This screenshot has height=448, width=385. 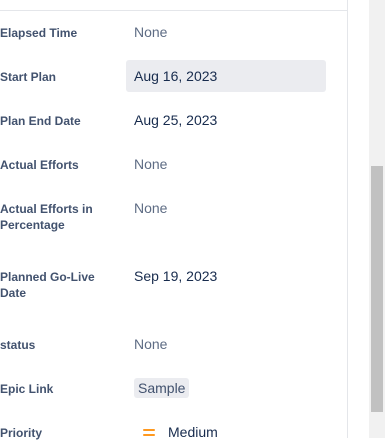 I want to click on planned-go-live-date-value: Sep 19, 2023, so click(x=226, y=276).